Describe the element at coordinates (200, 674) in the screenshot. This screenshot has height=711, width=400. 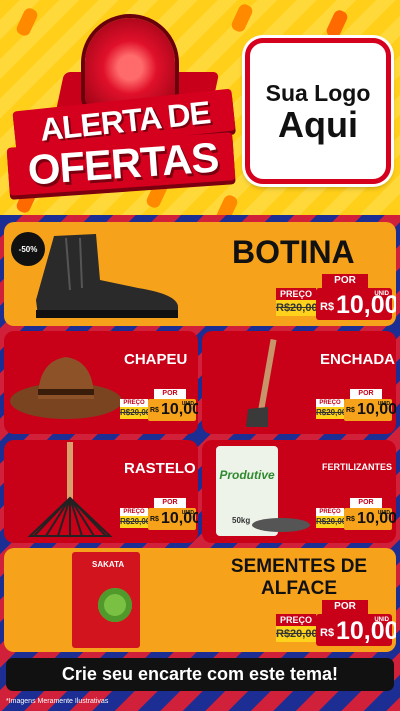
I see `cta-button: Crie seu encarte com este tema!` at that location.